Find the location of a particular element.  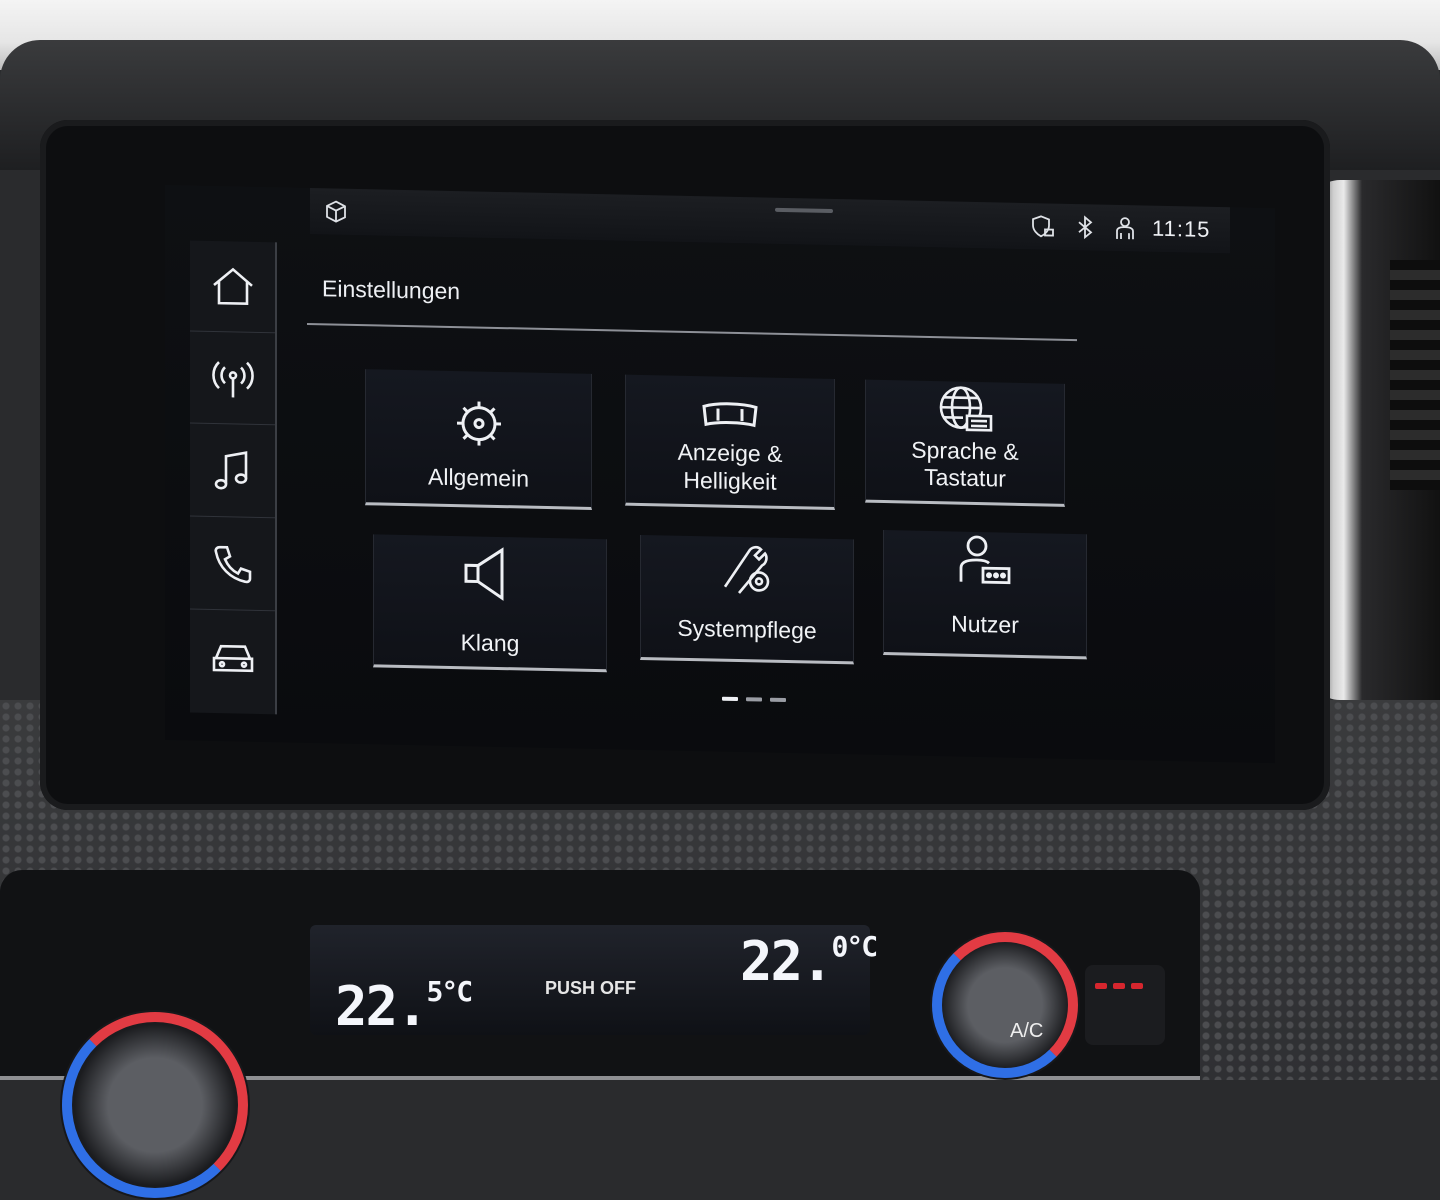

user-icon is located at coordinates (985, 564).